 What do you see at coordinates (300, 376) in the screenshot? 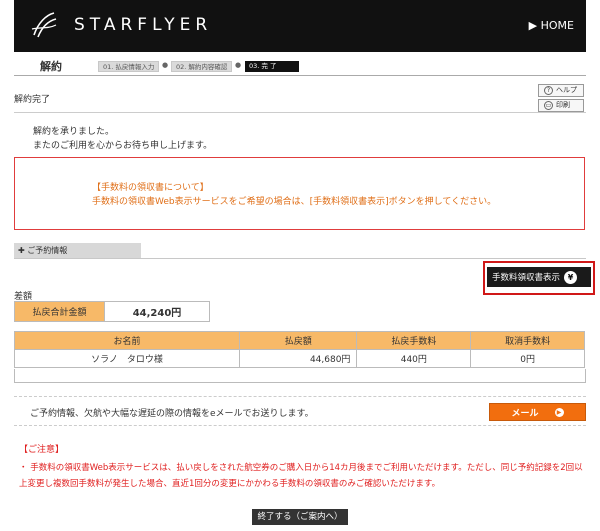
I see `section-frame` at bounding box center [300, 376].